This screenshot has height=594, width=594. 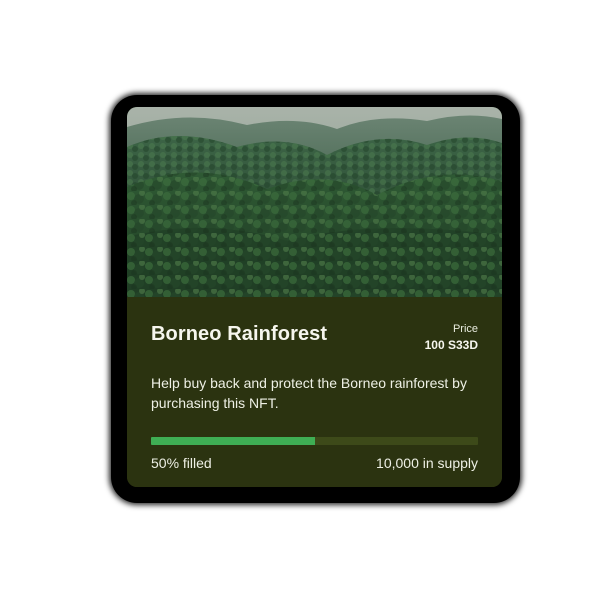 What do you see at coordinates (239, 334) in the screenshot?
I see `card-title: Borneo Rainforest` at bounding box center [239, 334].